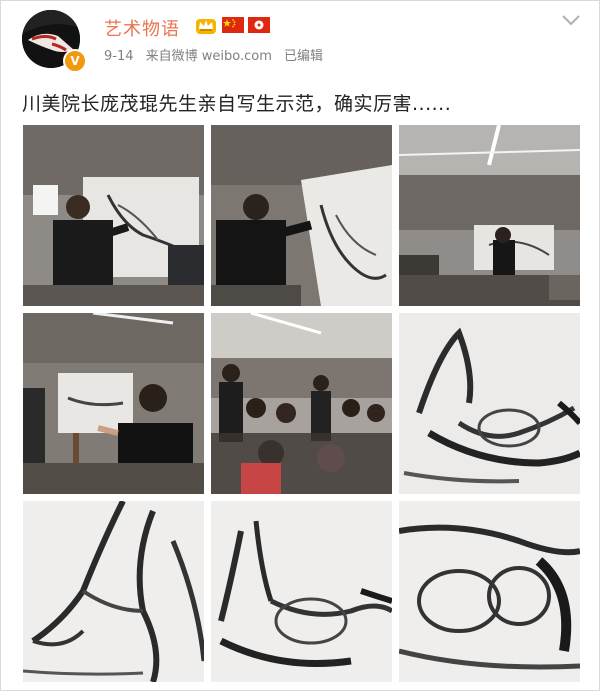 This screenshot has width=600, height=691. I want to click on verified-badge: V, so click(75, 61).